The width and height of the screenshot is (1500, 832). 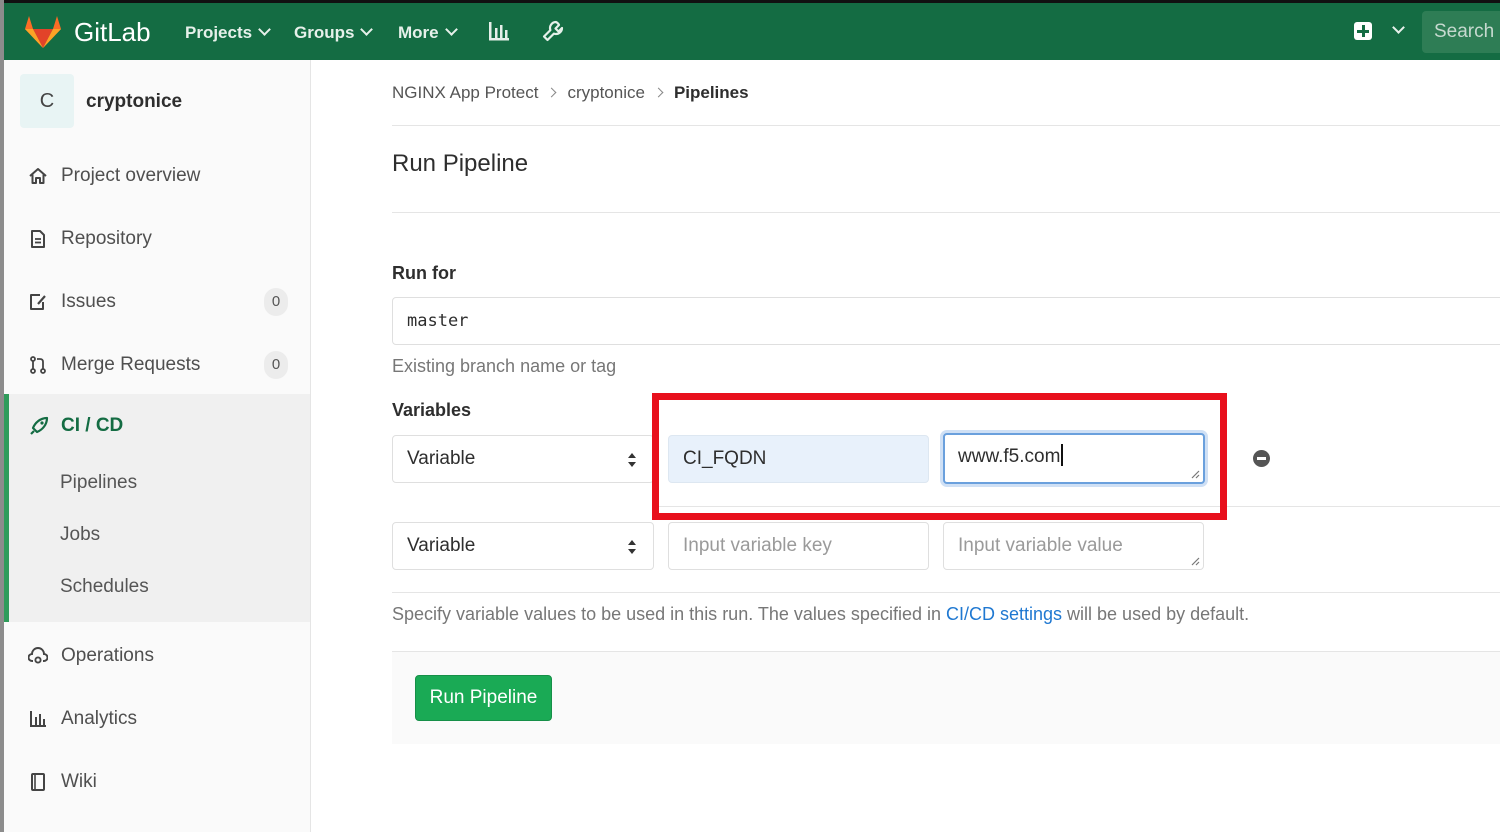 What do you see at coordinates (88, 301) in the screenshot?
I see `sidebar-item-label: Issues` at bounding box center [88, 301].